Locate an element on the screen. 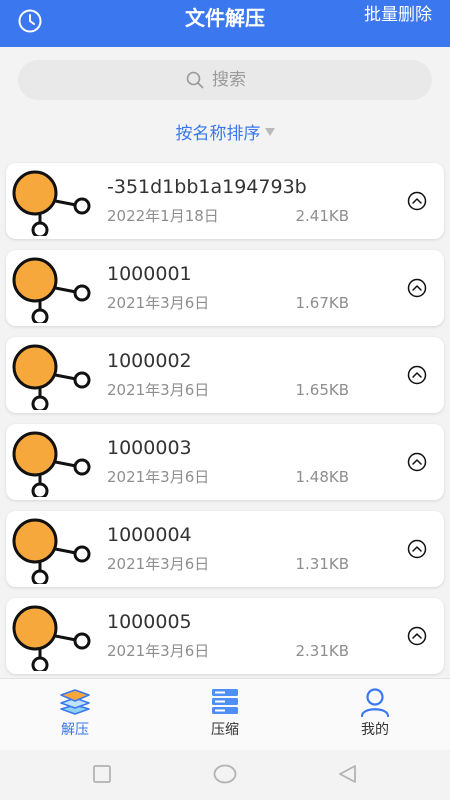 The width and height of the screenshot is (450, 800). file-list-item: -351d1bb1a194793b 2022年1月18日 2.41KB is located at coordinates (225, 201).